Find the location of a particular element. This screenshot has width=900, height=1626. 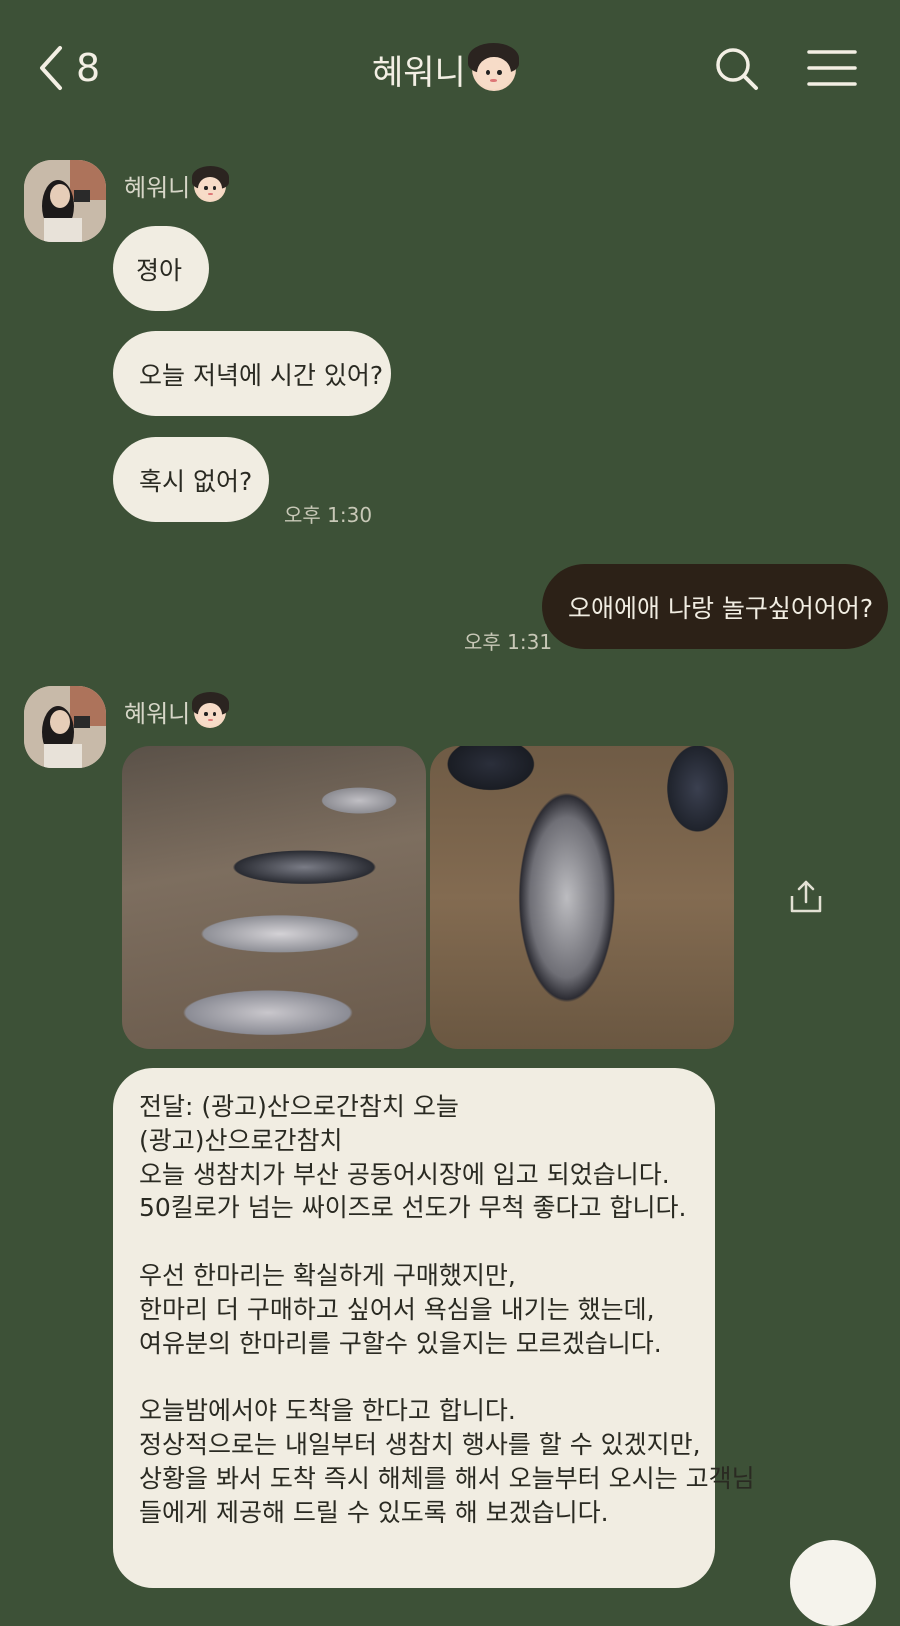

message-timestamp: 오후 1:30 is located at coordinates (328, 515).